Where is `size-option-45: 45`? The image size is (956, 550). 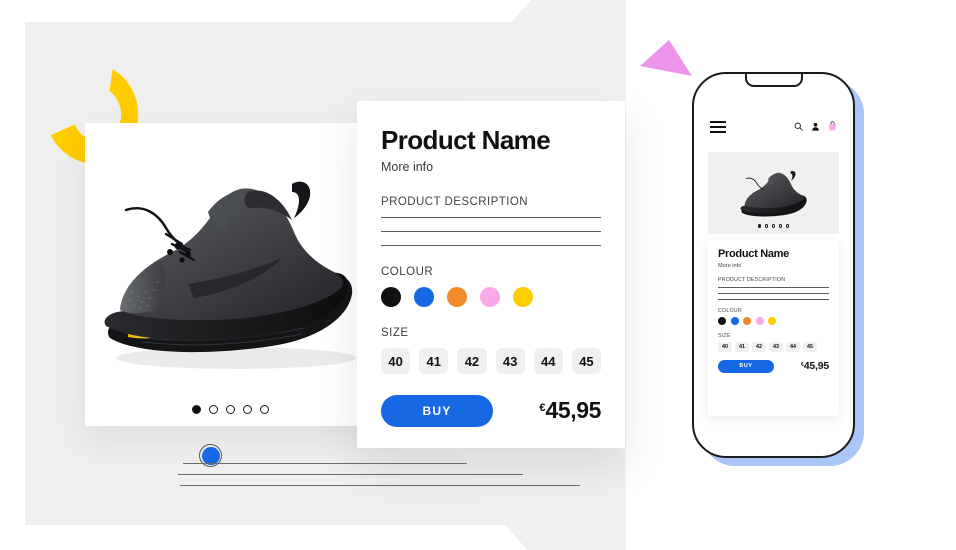
size-option-45: 45 is located at coordinates (586, 361).